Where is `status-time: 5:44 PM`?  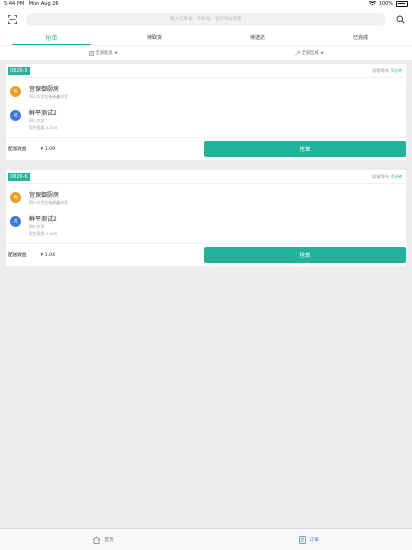
status-time: 5:44 PM is located at coordinates (14, 4).